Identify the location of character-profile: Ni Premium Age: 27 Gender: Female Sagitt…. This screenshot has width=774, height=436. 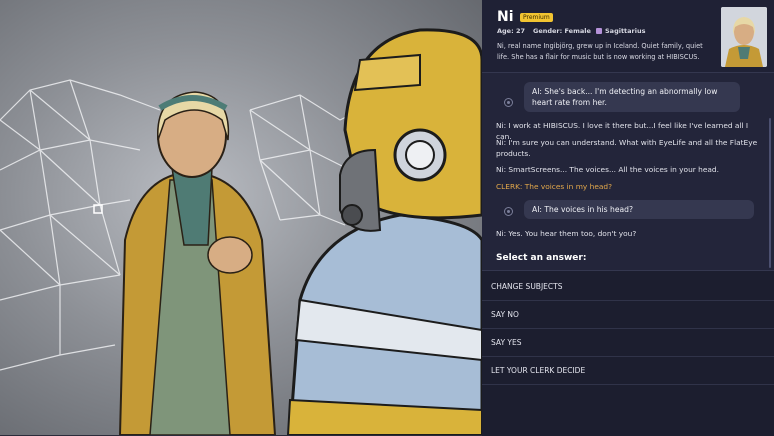
(628, 36).